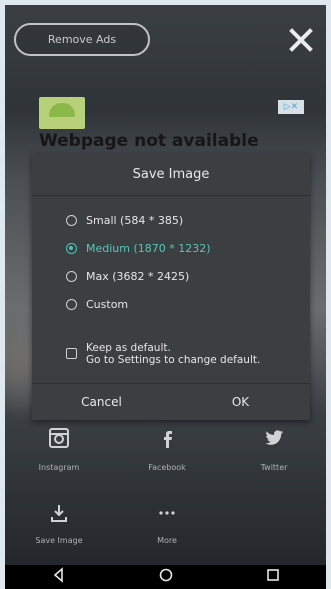 The height and width of the screenshot is (589, 331). Describe the element at coordinates (273, 577) in the screenshot. I see `recents-icon` at that location.